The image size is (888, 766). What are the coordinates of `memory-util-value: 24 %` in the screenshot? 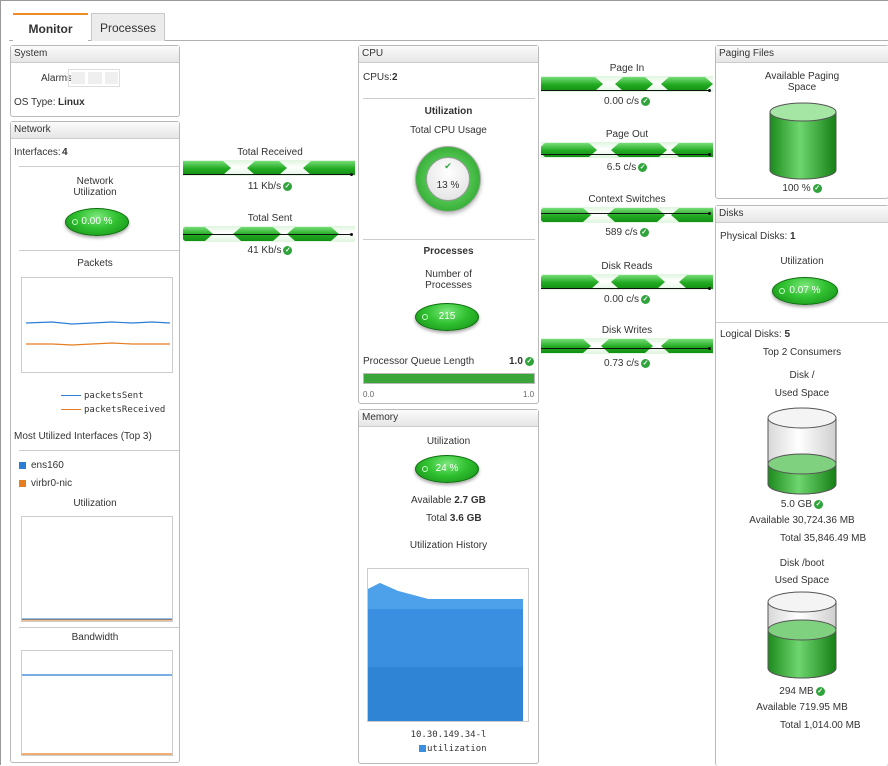 It's located at (447, 468).